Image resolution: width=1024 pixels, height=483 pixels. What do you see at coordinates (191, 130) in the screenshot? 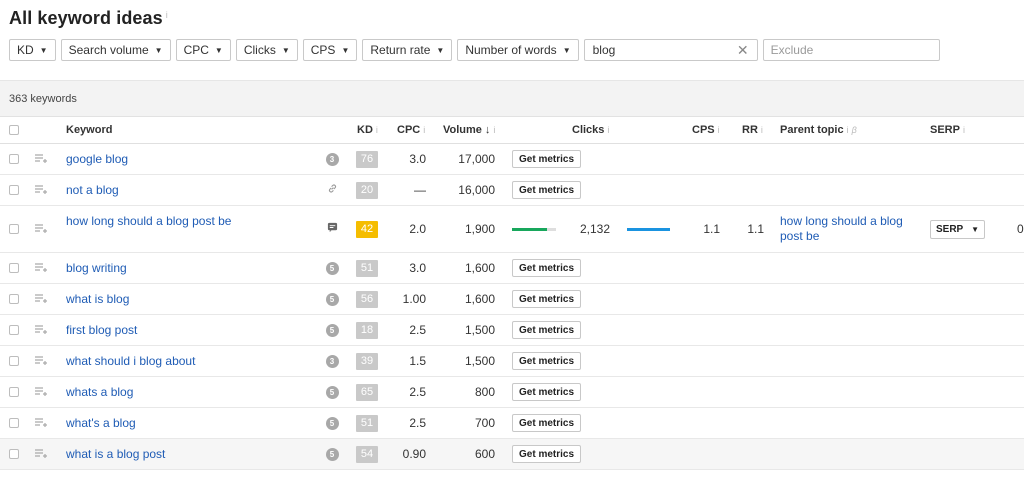
I see `column-keyword: Keyword` at bounding box center [191, 130].